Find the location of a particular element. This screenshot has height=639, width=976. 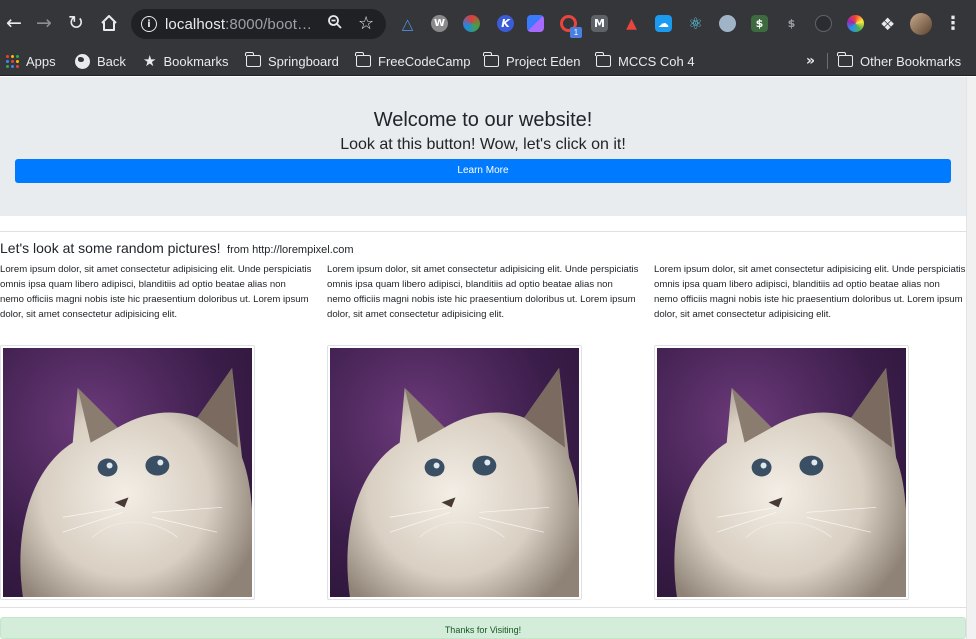

url-host: localhost is located at coordinates (195, 24).